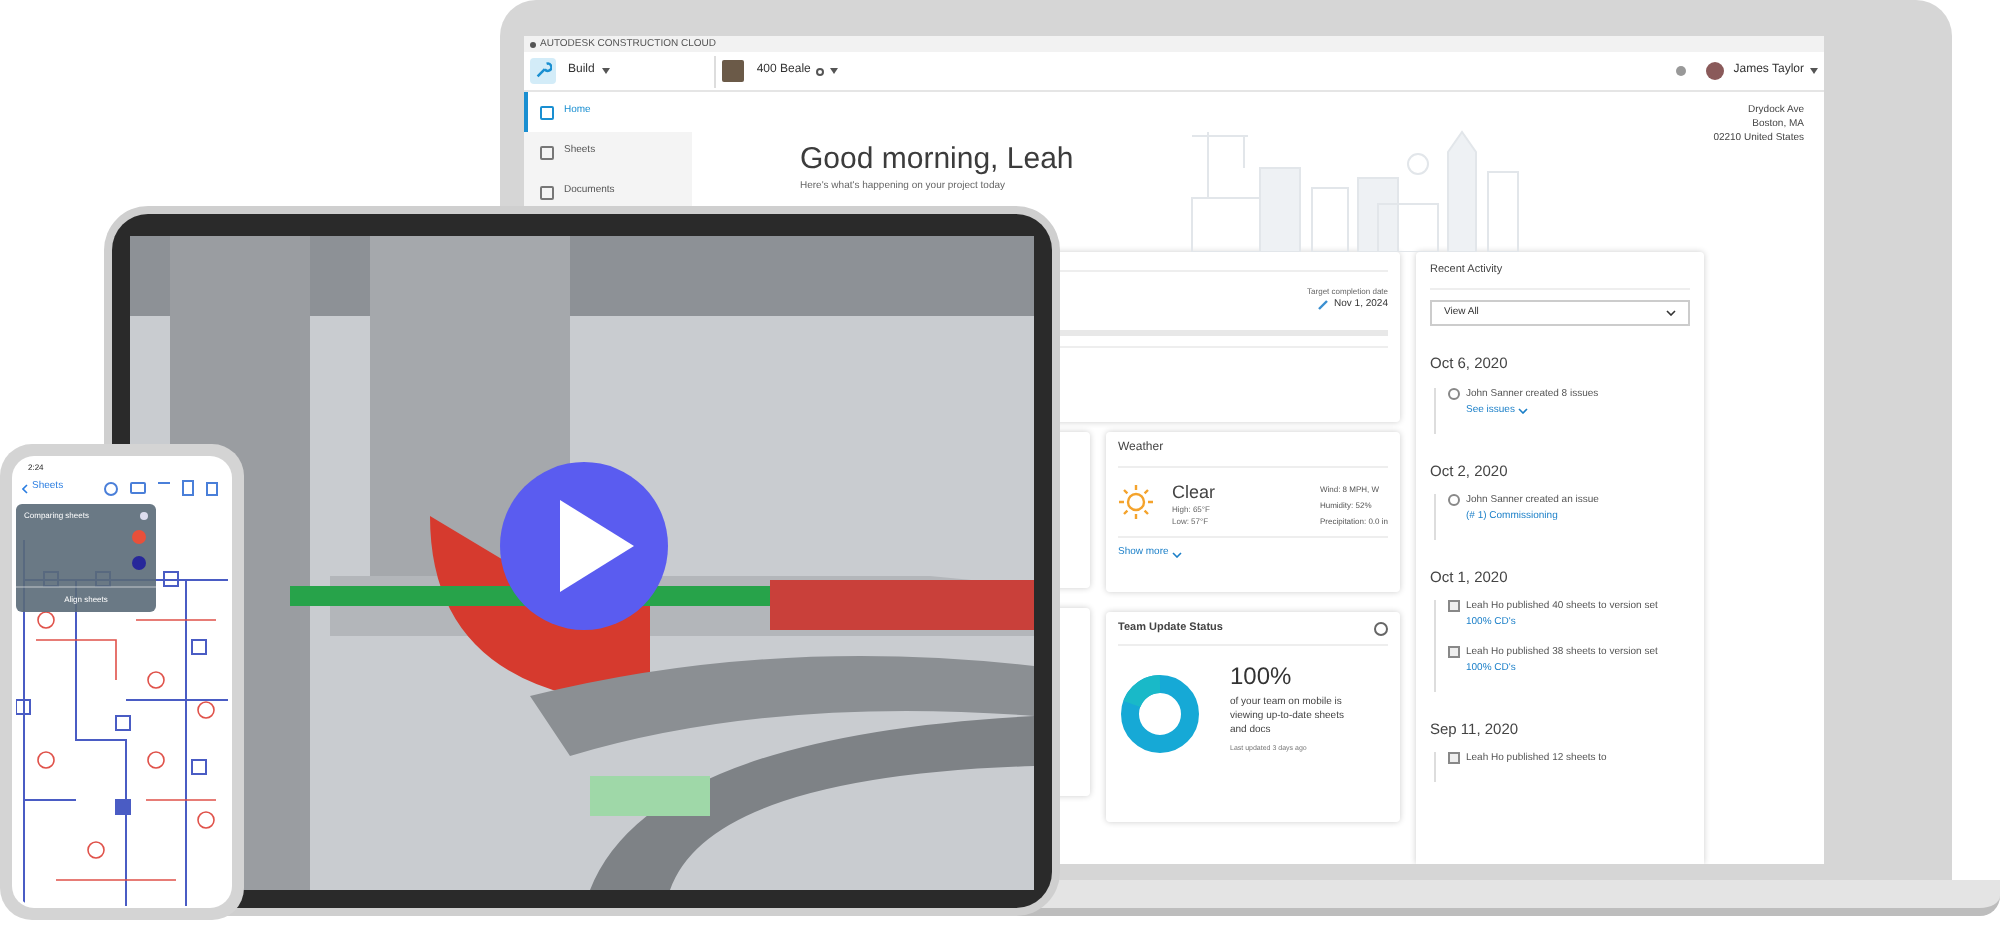 Image resolution: width=2000 pixels, height=940 pixels. I want to click on settings-icon, so click(144, 516).